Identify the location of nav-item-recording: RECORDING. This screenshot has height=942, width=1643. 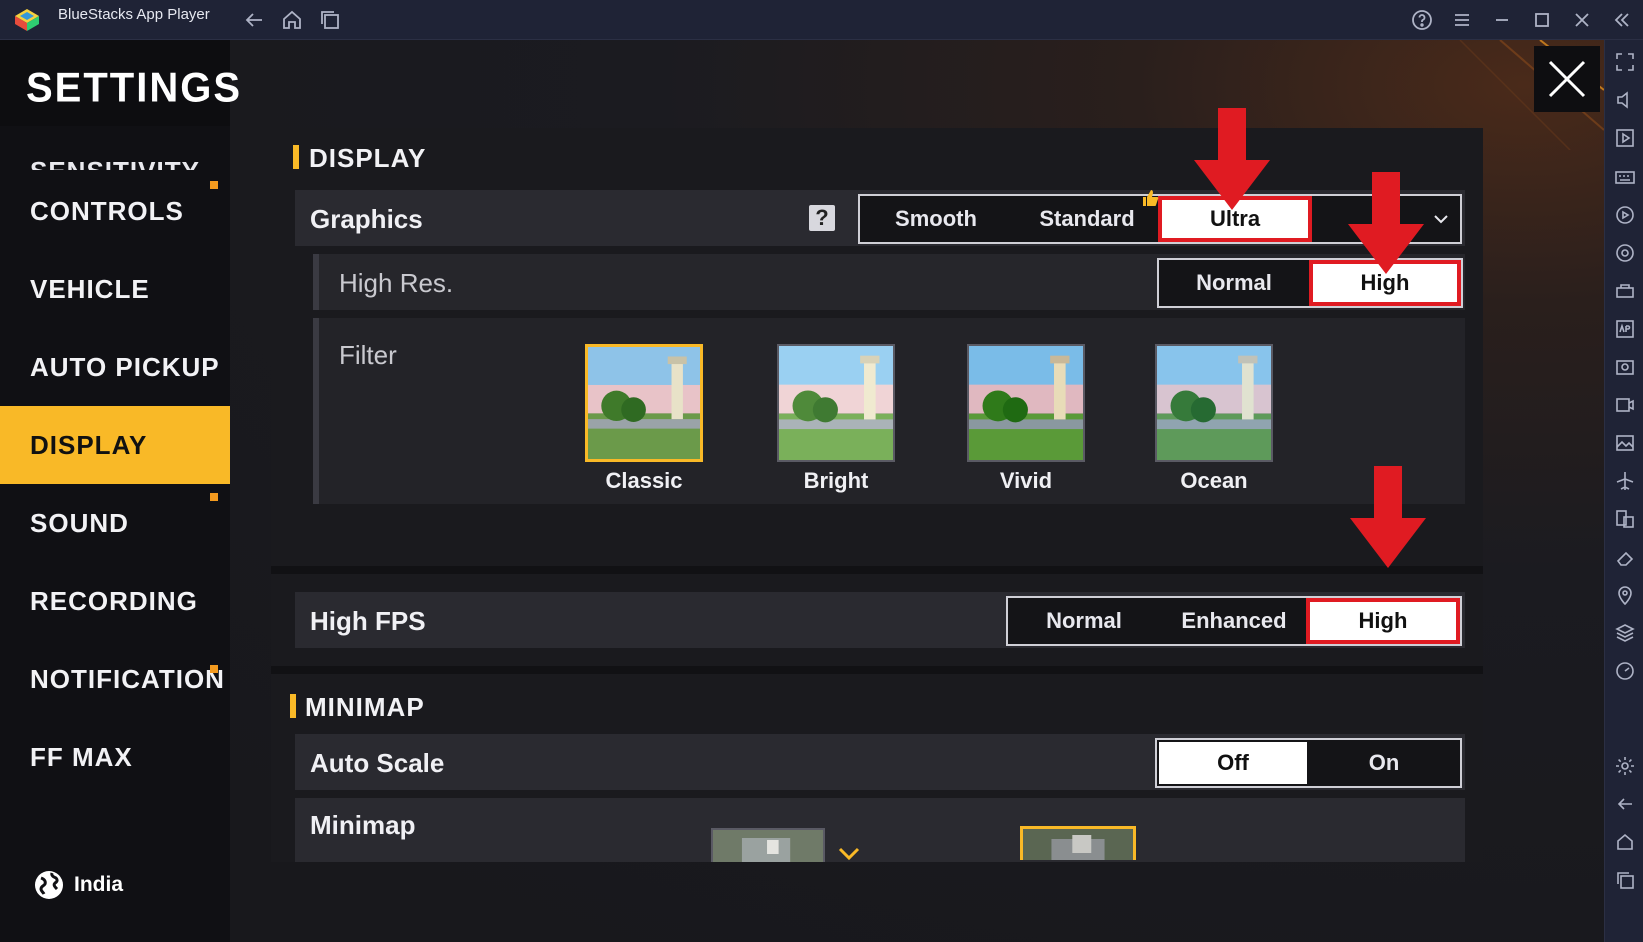
(115, 601).